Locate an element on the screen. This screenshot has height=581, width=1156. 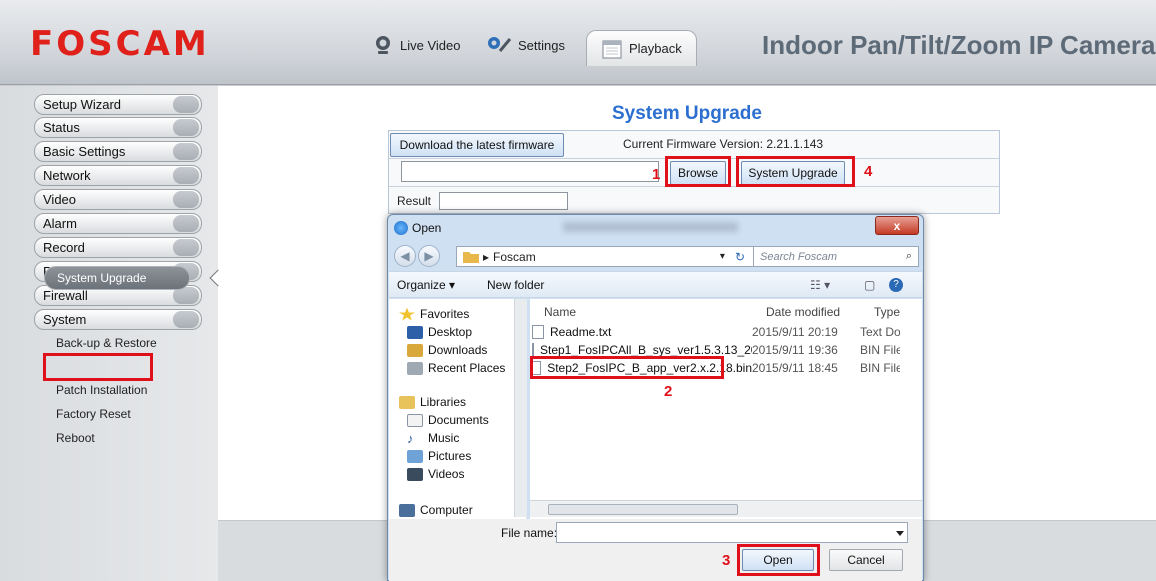
tree-label: Videos is located at coordinates (446, 474).